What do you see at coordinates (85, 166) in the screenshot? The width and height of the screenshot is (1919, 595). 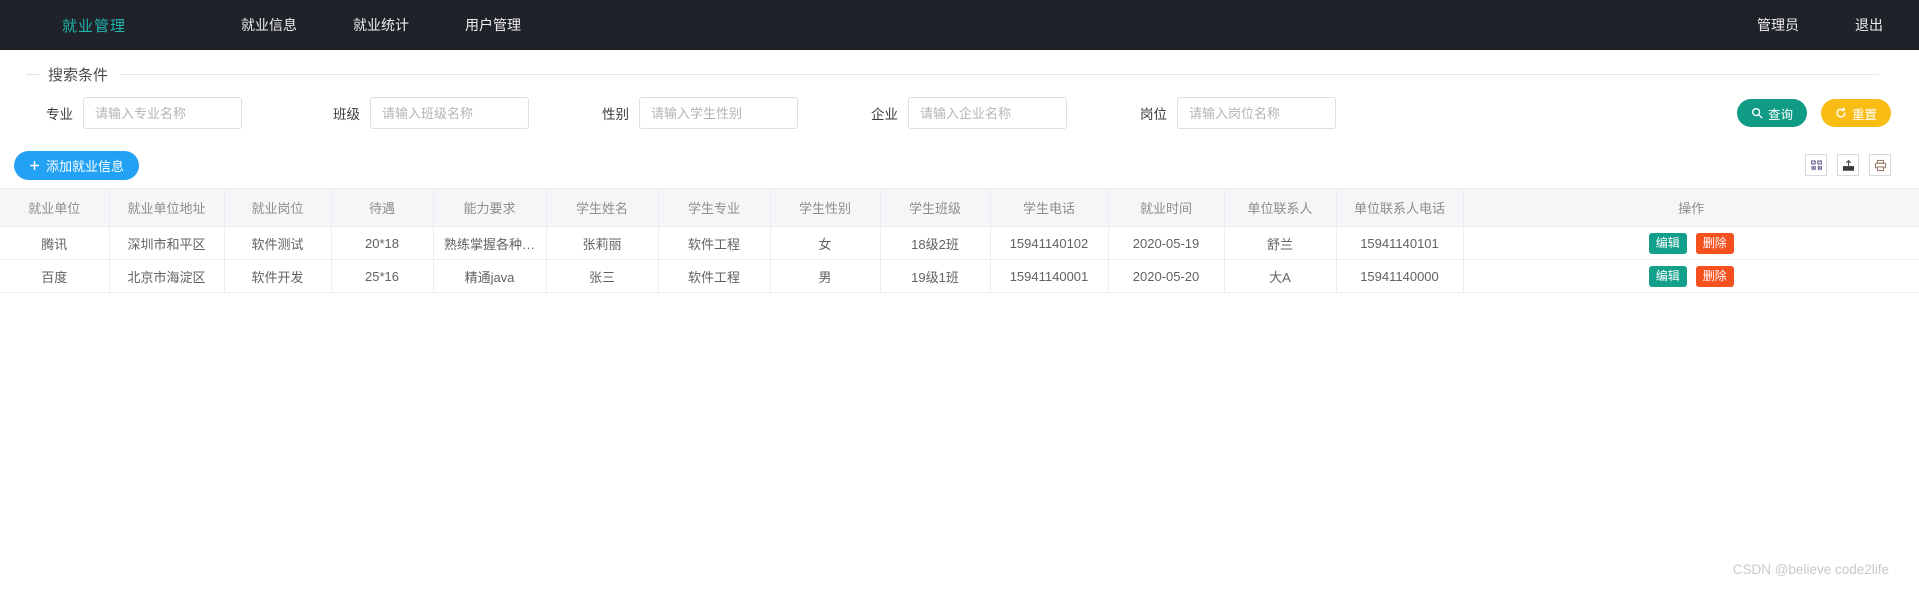 I see `add-button-label: 添加就业信息` at bounding box center [85, 166].